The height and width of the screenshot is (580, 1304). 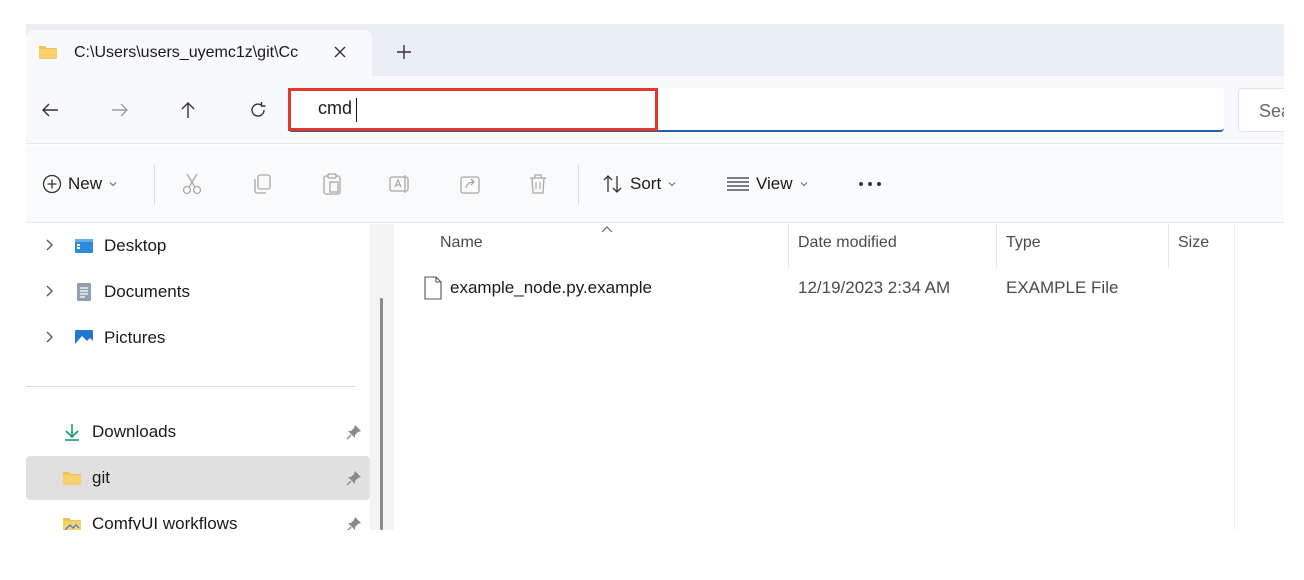 What do you see at coordinates (198, 292) in the screenshot?
I see `nav-item-documents: Documents` at bounding box center [198, 292].